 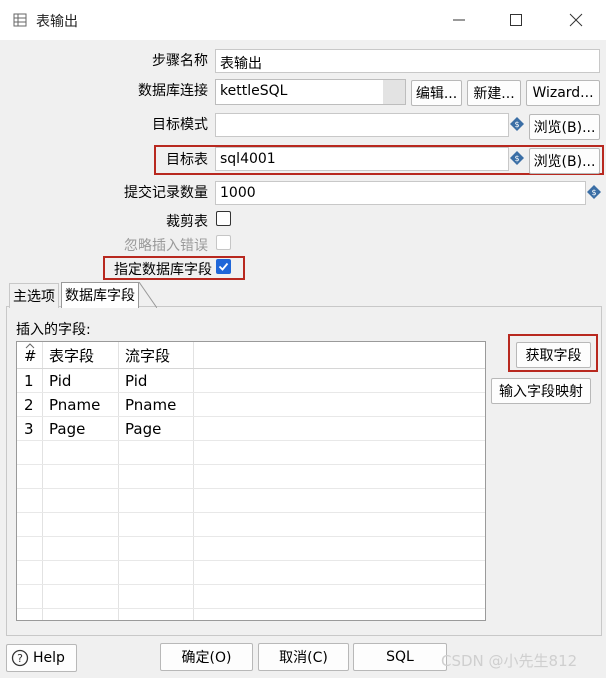 I want to click on sql-button: SQL, so click(x=400, y=657).